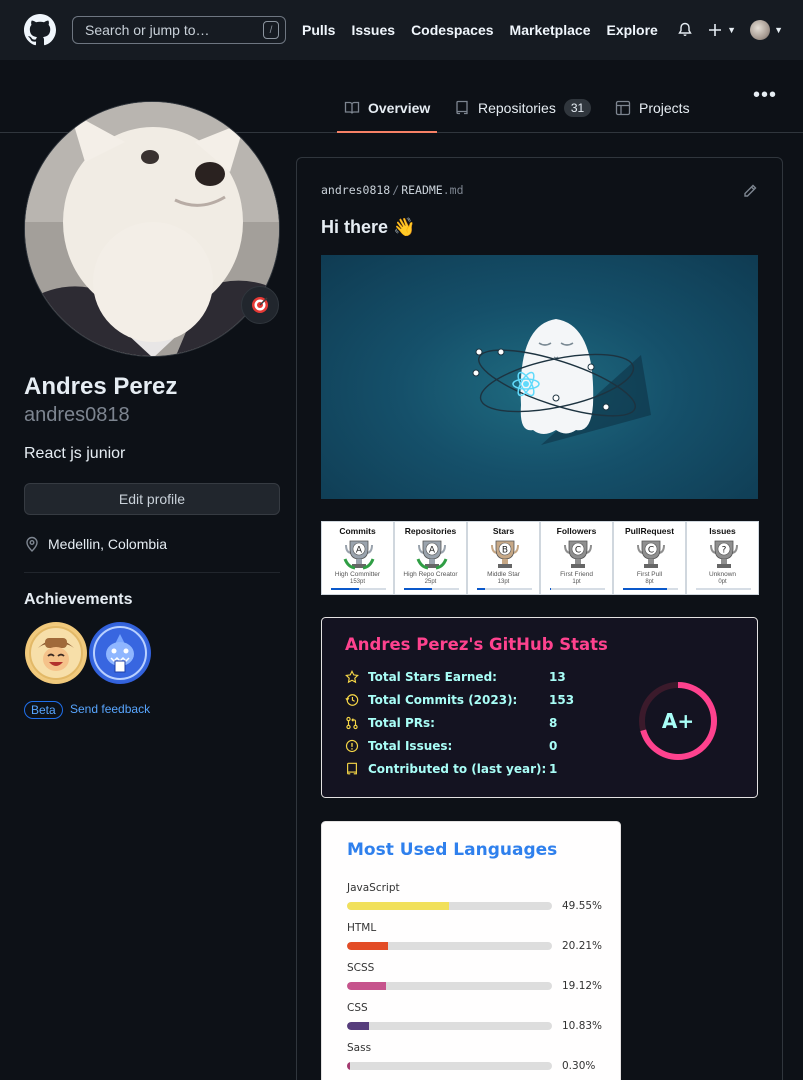 The height and width of the screenshot is (1080, 803). What do you see at coordinates (43, 710) in the screenshot?
I see `beta-badge: Beta` at bounding box center [43, 710].